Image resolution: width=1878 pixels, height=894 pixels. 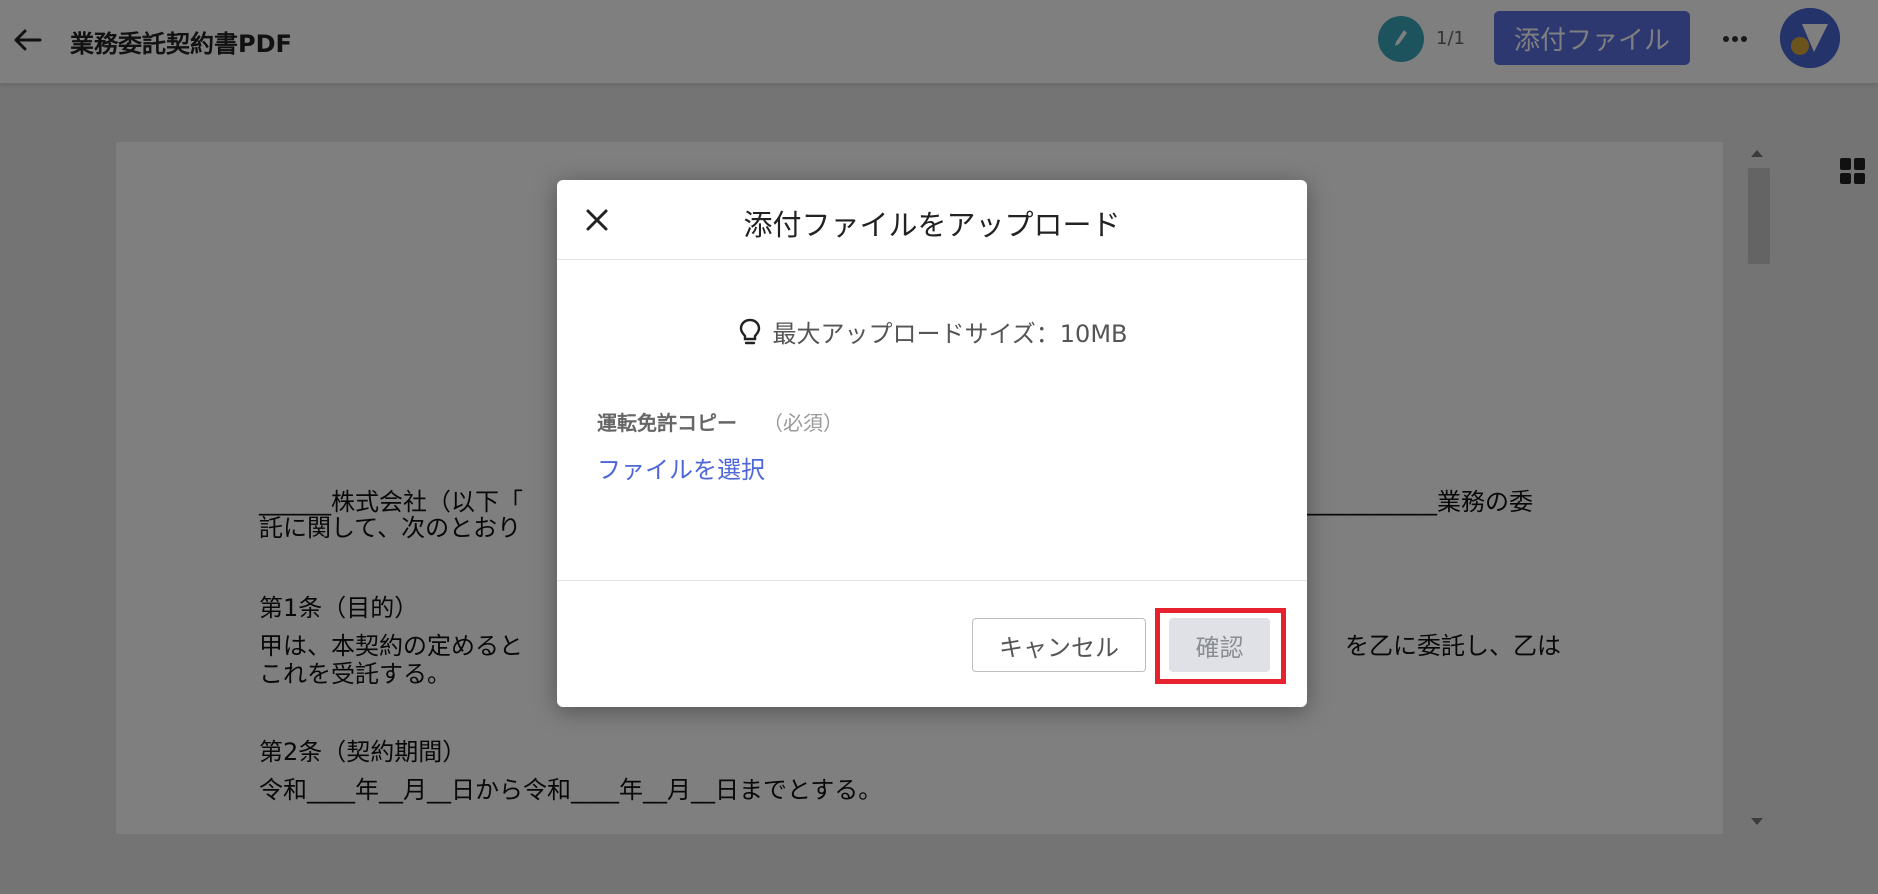 I want to click on dialog-footer: キャンセル 確認, so click(x=932, y=643).